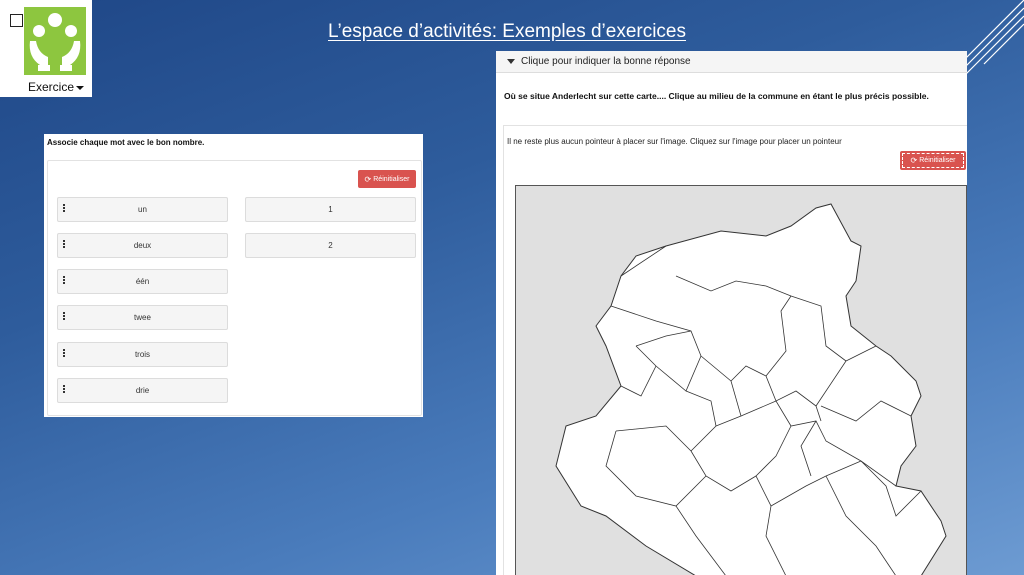  Describe the element at coordinates (142, 354) in the screenshot. I see `draggable-word: trois` at that location.